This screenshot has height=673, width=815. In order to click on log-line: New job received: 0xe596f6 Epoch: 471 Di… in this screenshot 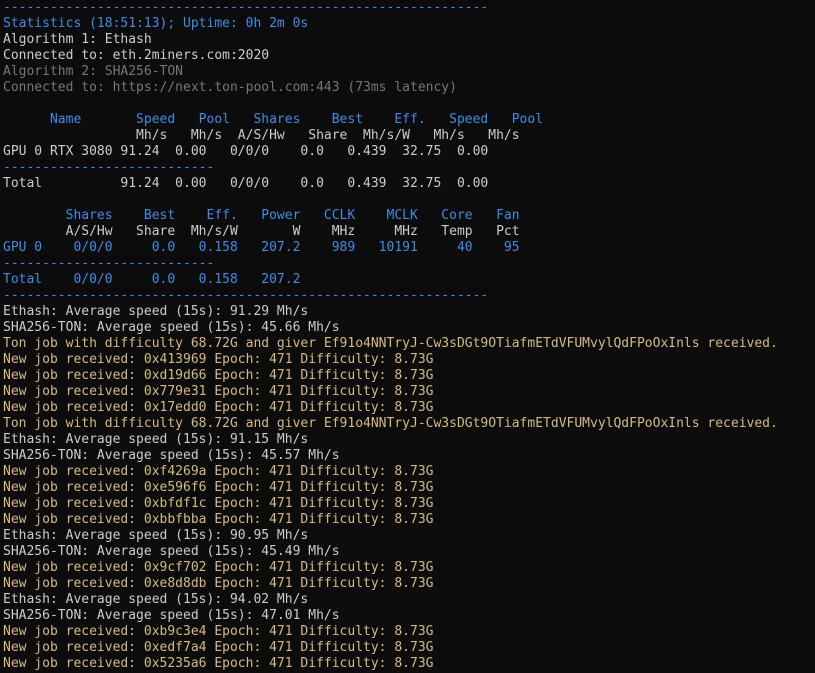, I will do `click(218, 487)`.